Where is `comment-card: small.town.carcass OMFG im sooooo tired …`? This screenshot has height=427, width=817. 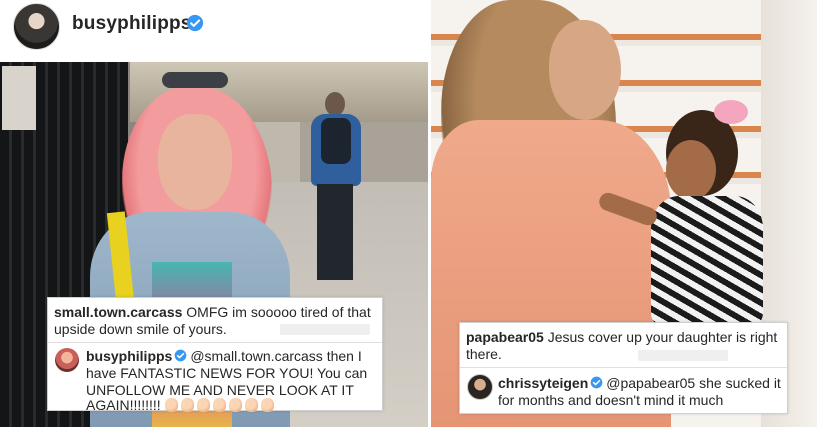 comment-card: small.town.carcass OMFG im sooooo tired … is located at coordinates (215, 355).